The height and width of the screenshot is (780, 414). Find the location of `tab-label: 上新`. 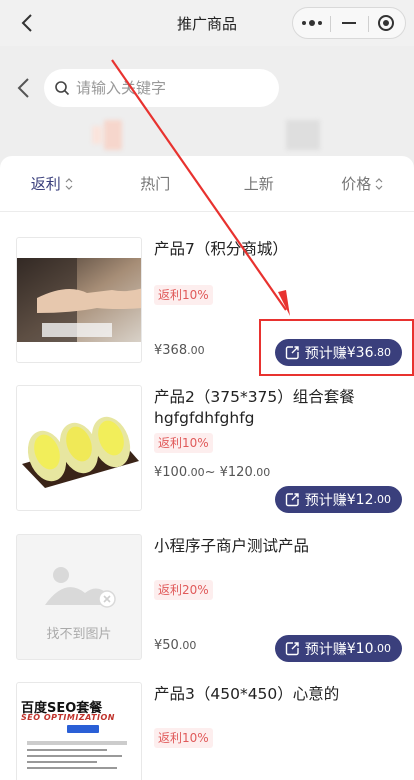

tab-label: 上新 is located at coordinates (258, 184).